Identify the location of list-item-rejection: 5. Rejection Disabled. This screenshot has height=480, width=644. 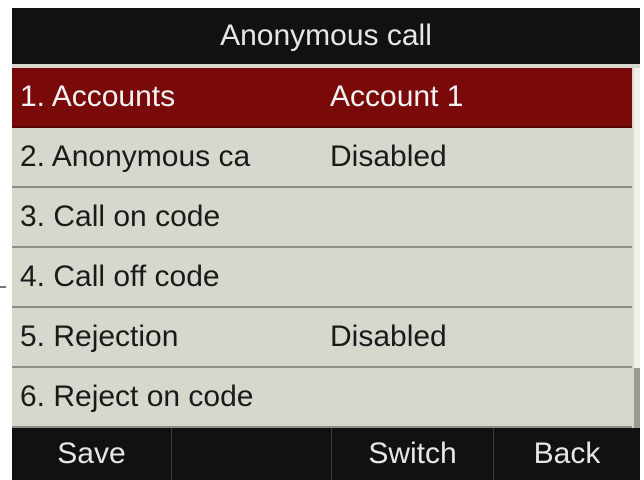
(322, 338).